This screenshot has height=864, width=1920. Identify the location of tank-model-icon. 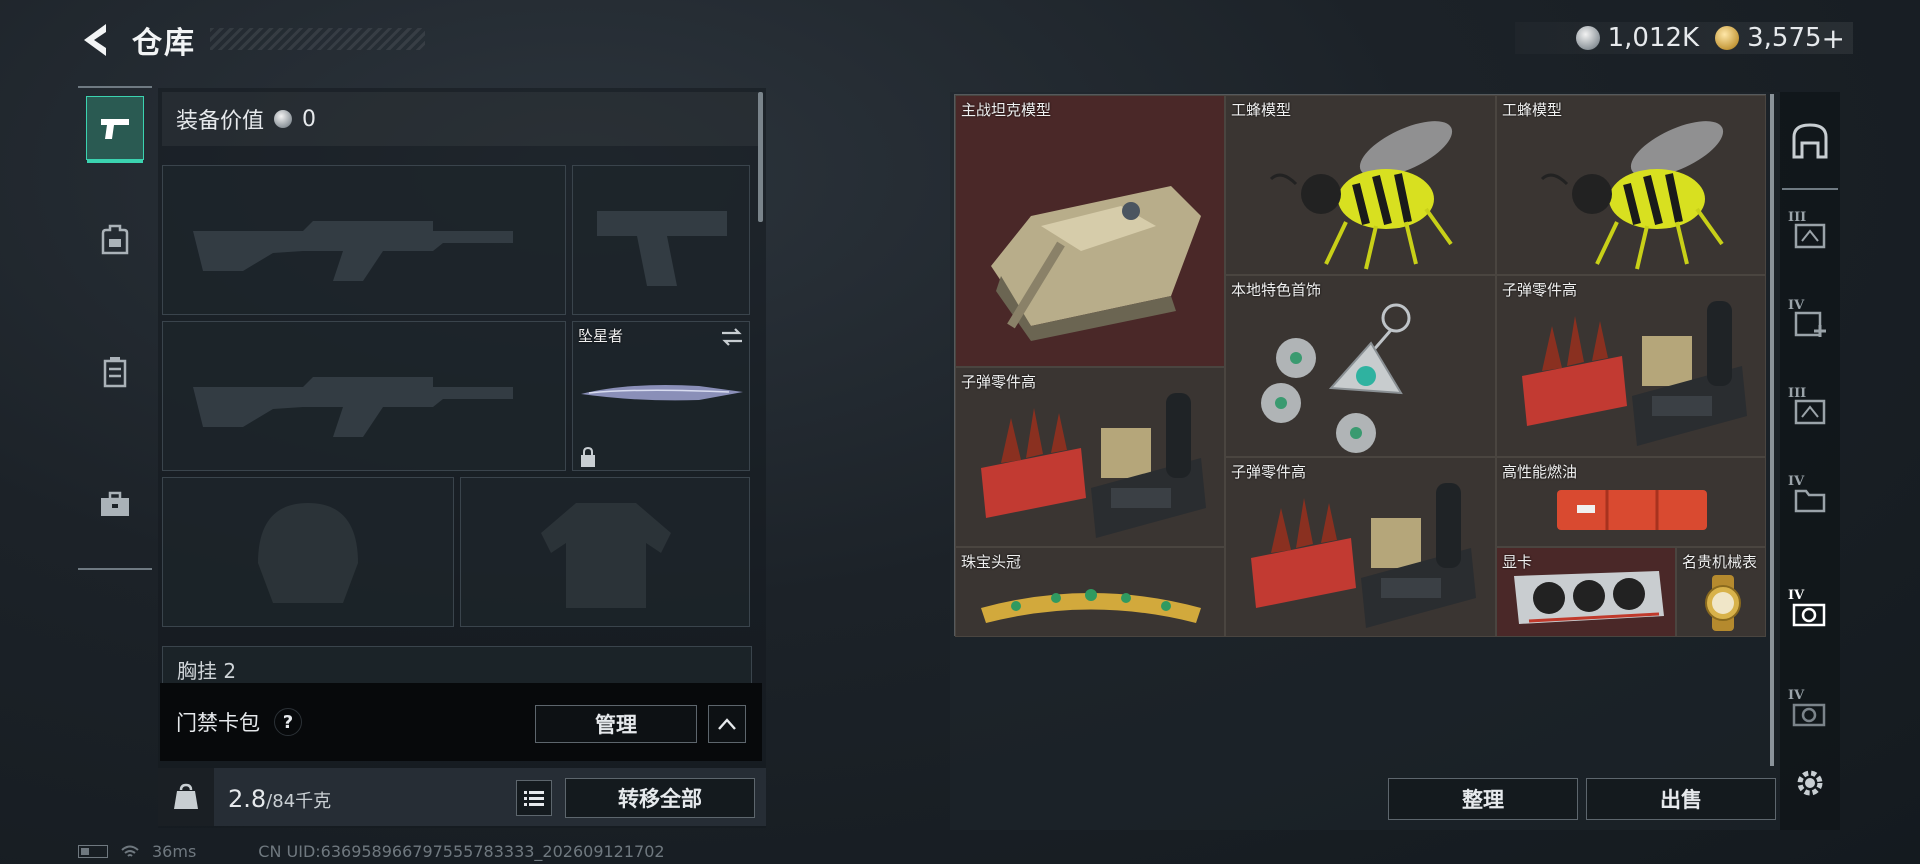
(1096, 263).